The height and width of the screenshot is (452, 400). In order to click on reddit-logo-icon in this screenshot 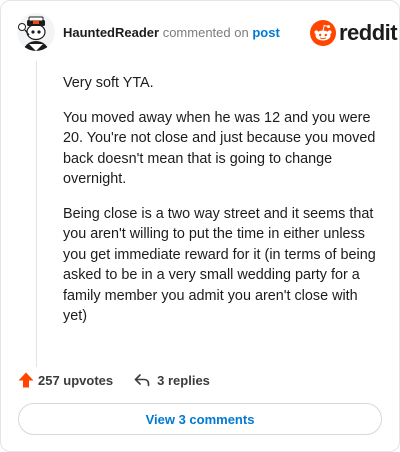, I will do `click(323, 33)`.